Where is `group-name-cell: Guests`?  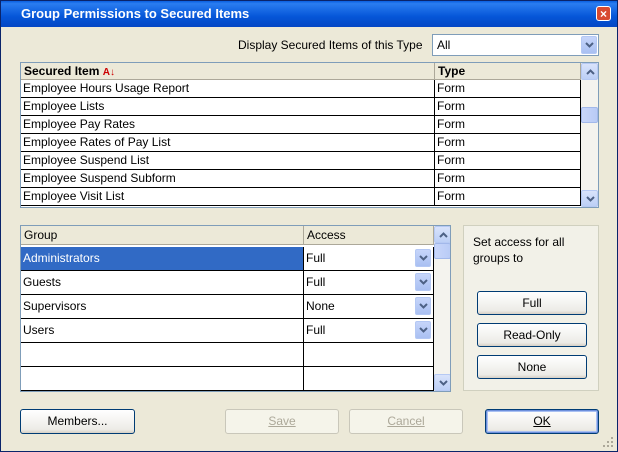
group-name-cell: Guests is located at coordinates (162, 283).